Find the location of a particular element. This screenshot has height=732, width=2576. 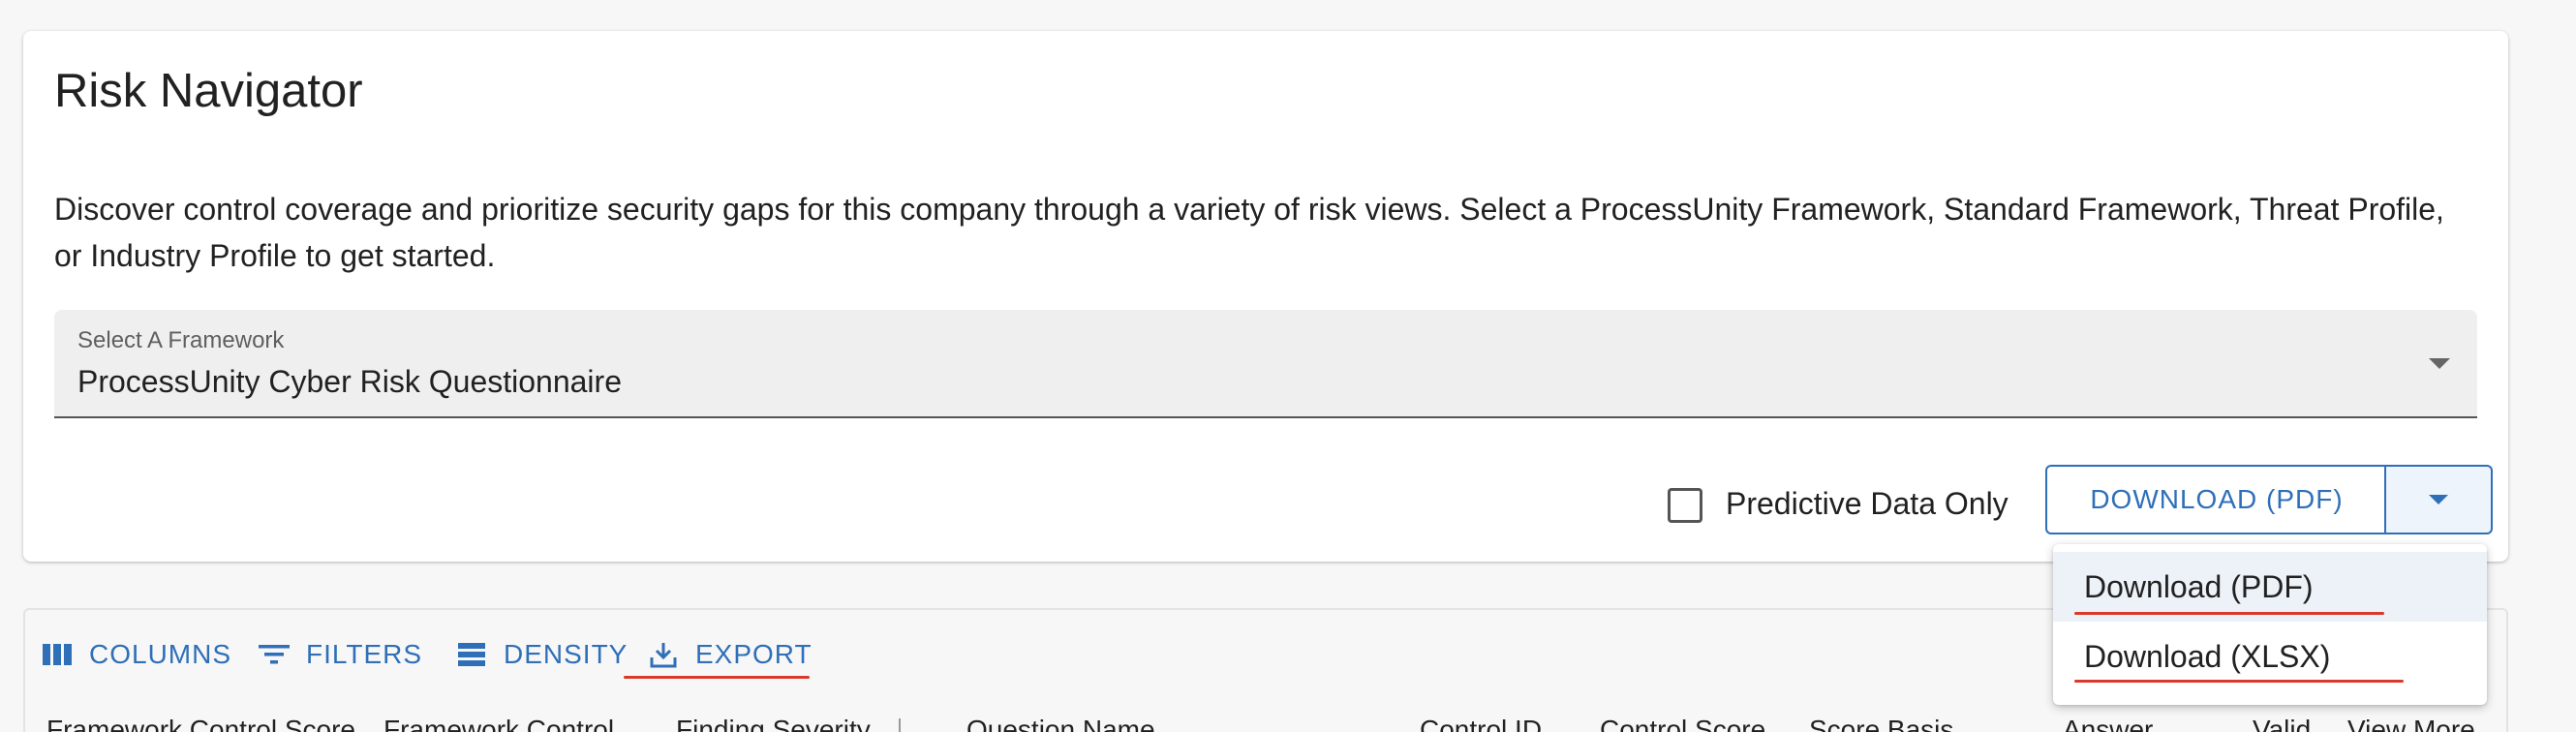

column-header: Answer is located at coordinates (2108, 723).